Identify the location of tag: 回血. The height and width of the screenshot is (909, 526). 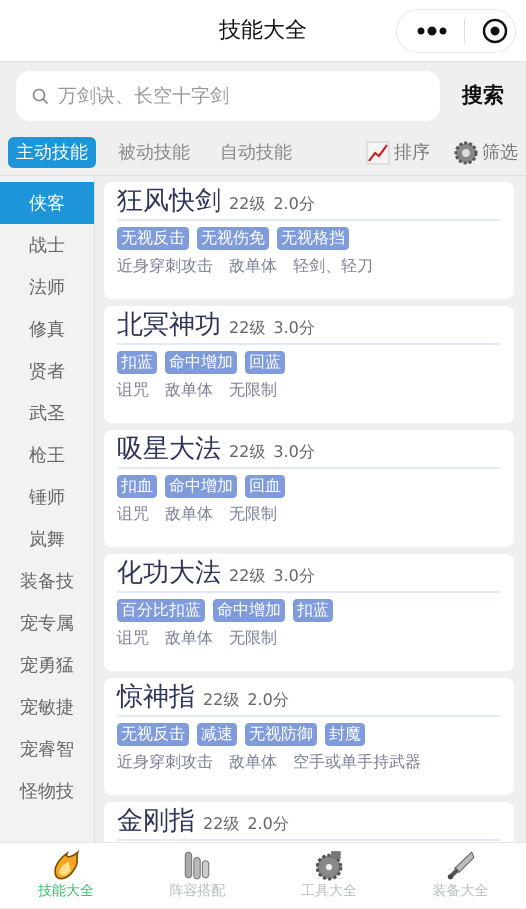
(265, 486).